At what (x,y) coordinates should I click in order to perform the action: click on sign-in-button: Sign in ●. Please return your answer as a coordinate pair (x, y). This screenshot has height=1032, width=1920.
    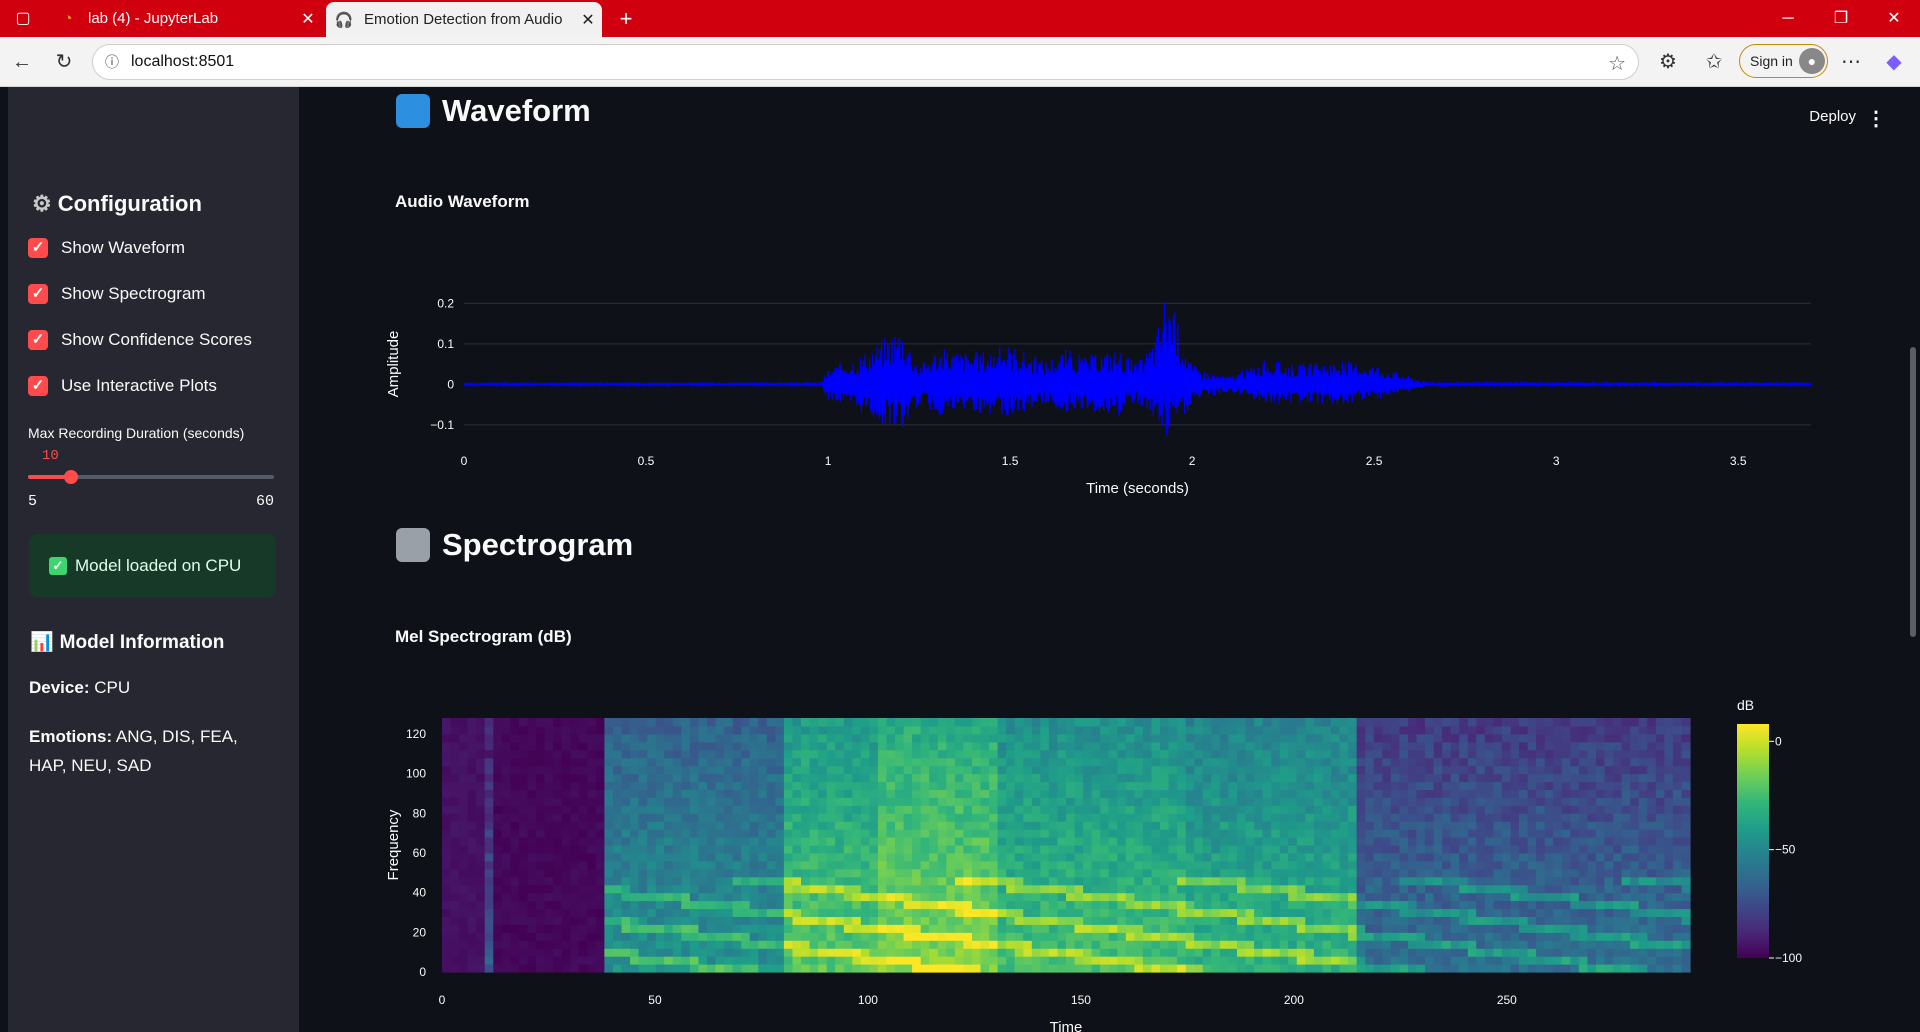
    Looking at the image, I should click on (1783, 61).